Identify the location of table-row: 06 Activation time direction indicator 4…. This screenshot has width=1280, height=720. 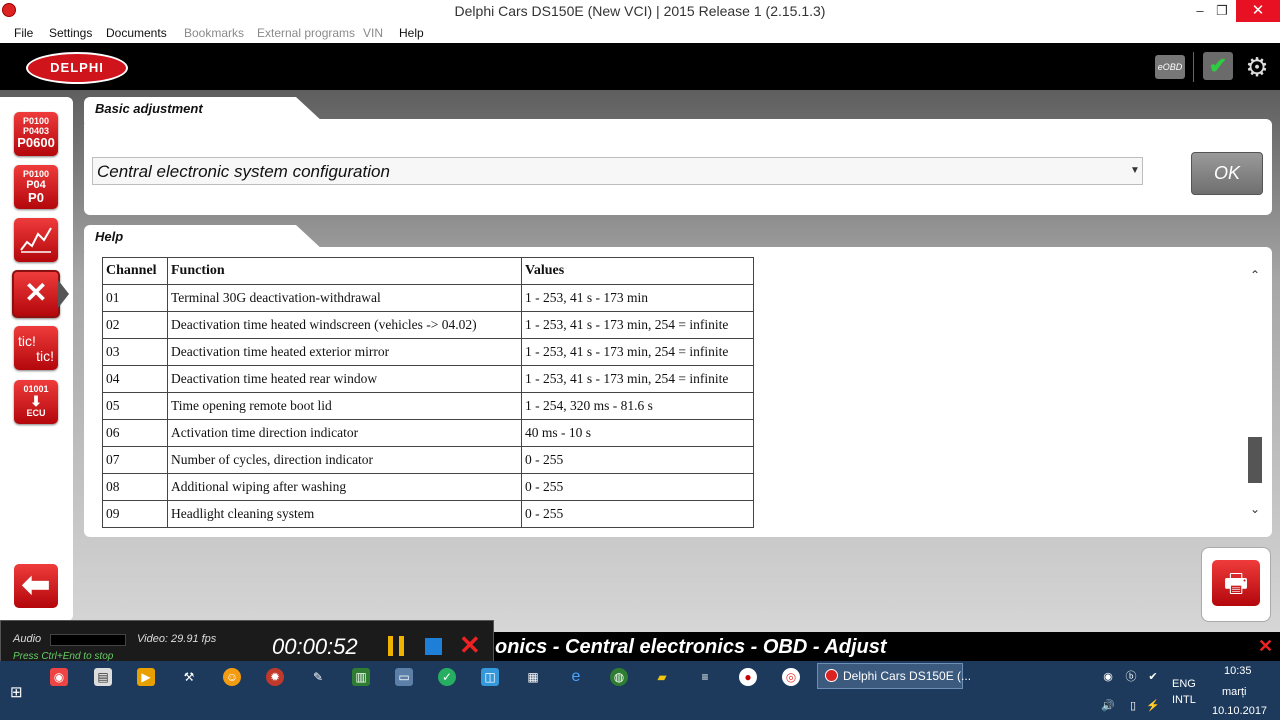
(428, 433).